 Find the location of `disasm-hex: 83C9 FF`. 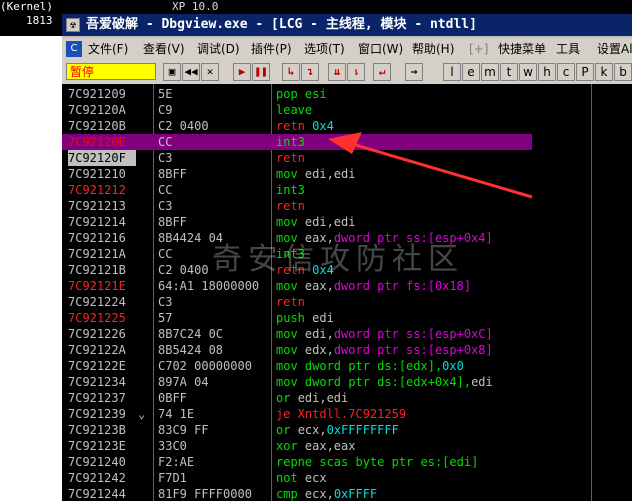

disasm-hex: 83C9 FF is located at coordinates (183, 430).